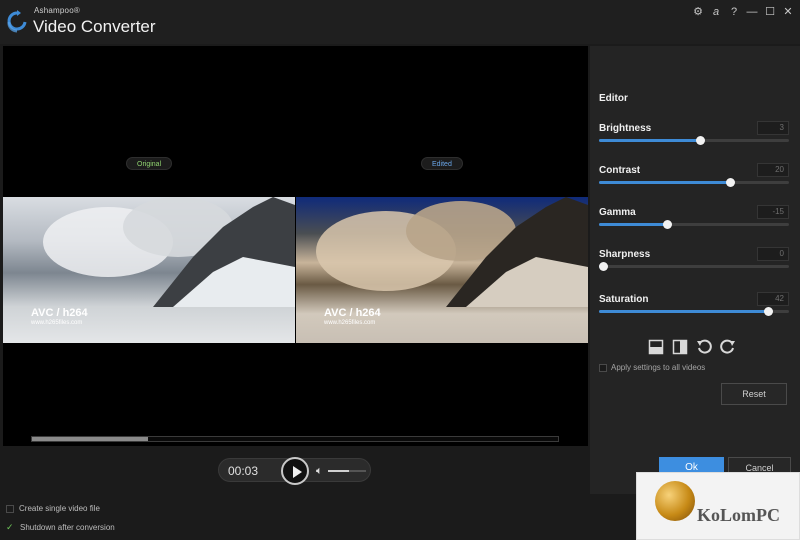  What do you see at coordinates (243, 471) in the screenshot?
I see `current-time: 00:03` at bounding box center [243, 471].